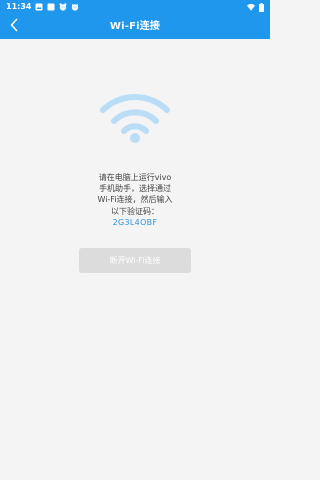 Image resolution: width=320 pixels, height=480 pixels. I want to click on disconnect-wifi-button: 断开Wi-Fi连接, so click(135, 260).